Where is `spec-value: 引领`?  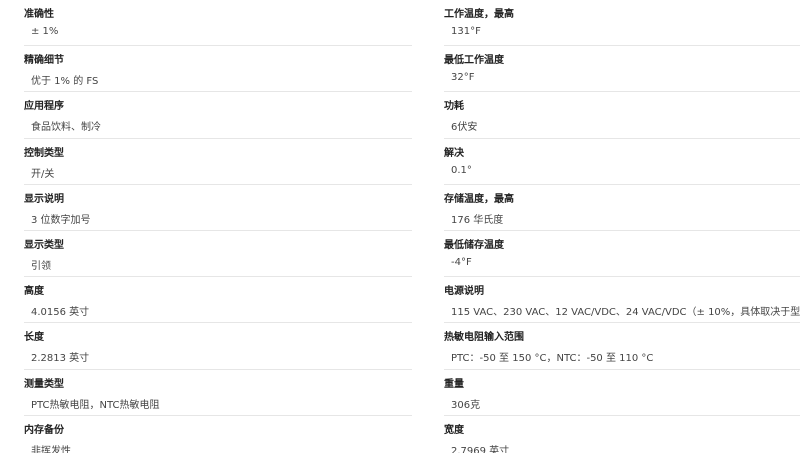
spec-value: 引领 is located at coordinates (41, 266).